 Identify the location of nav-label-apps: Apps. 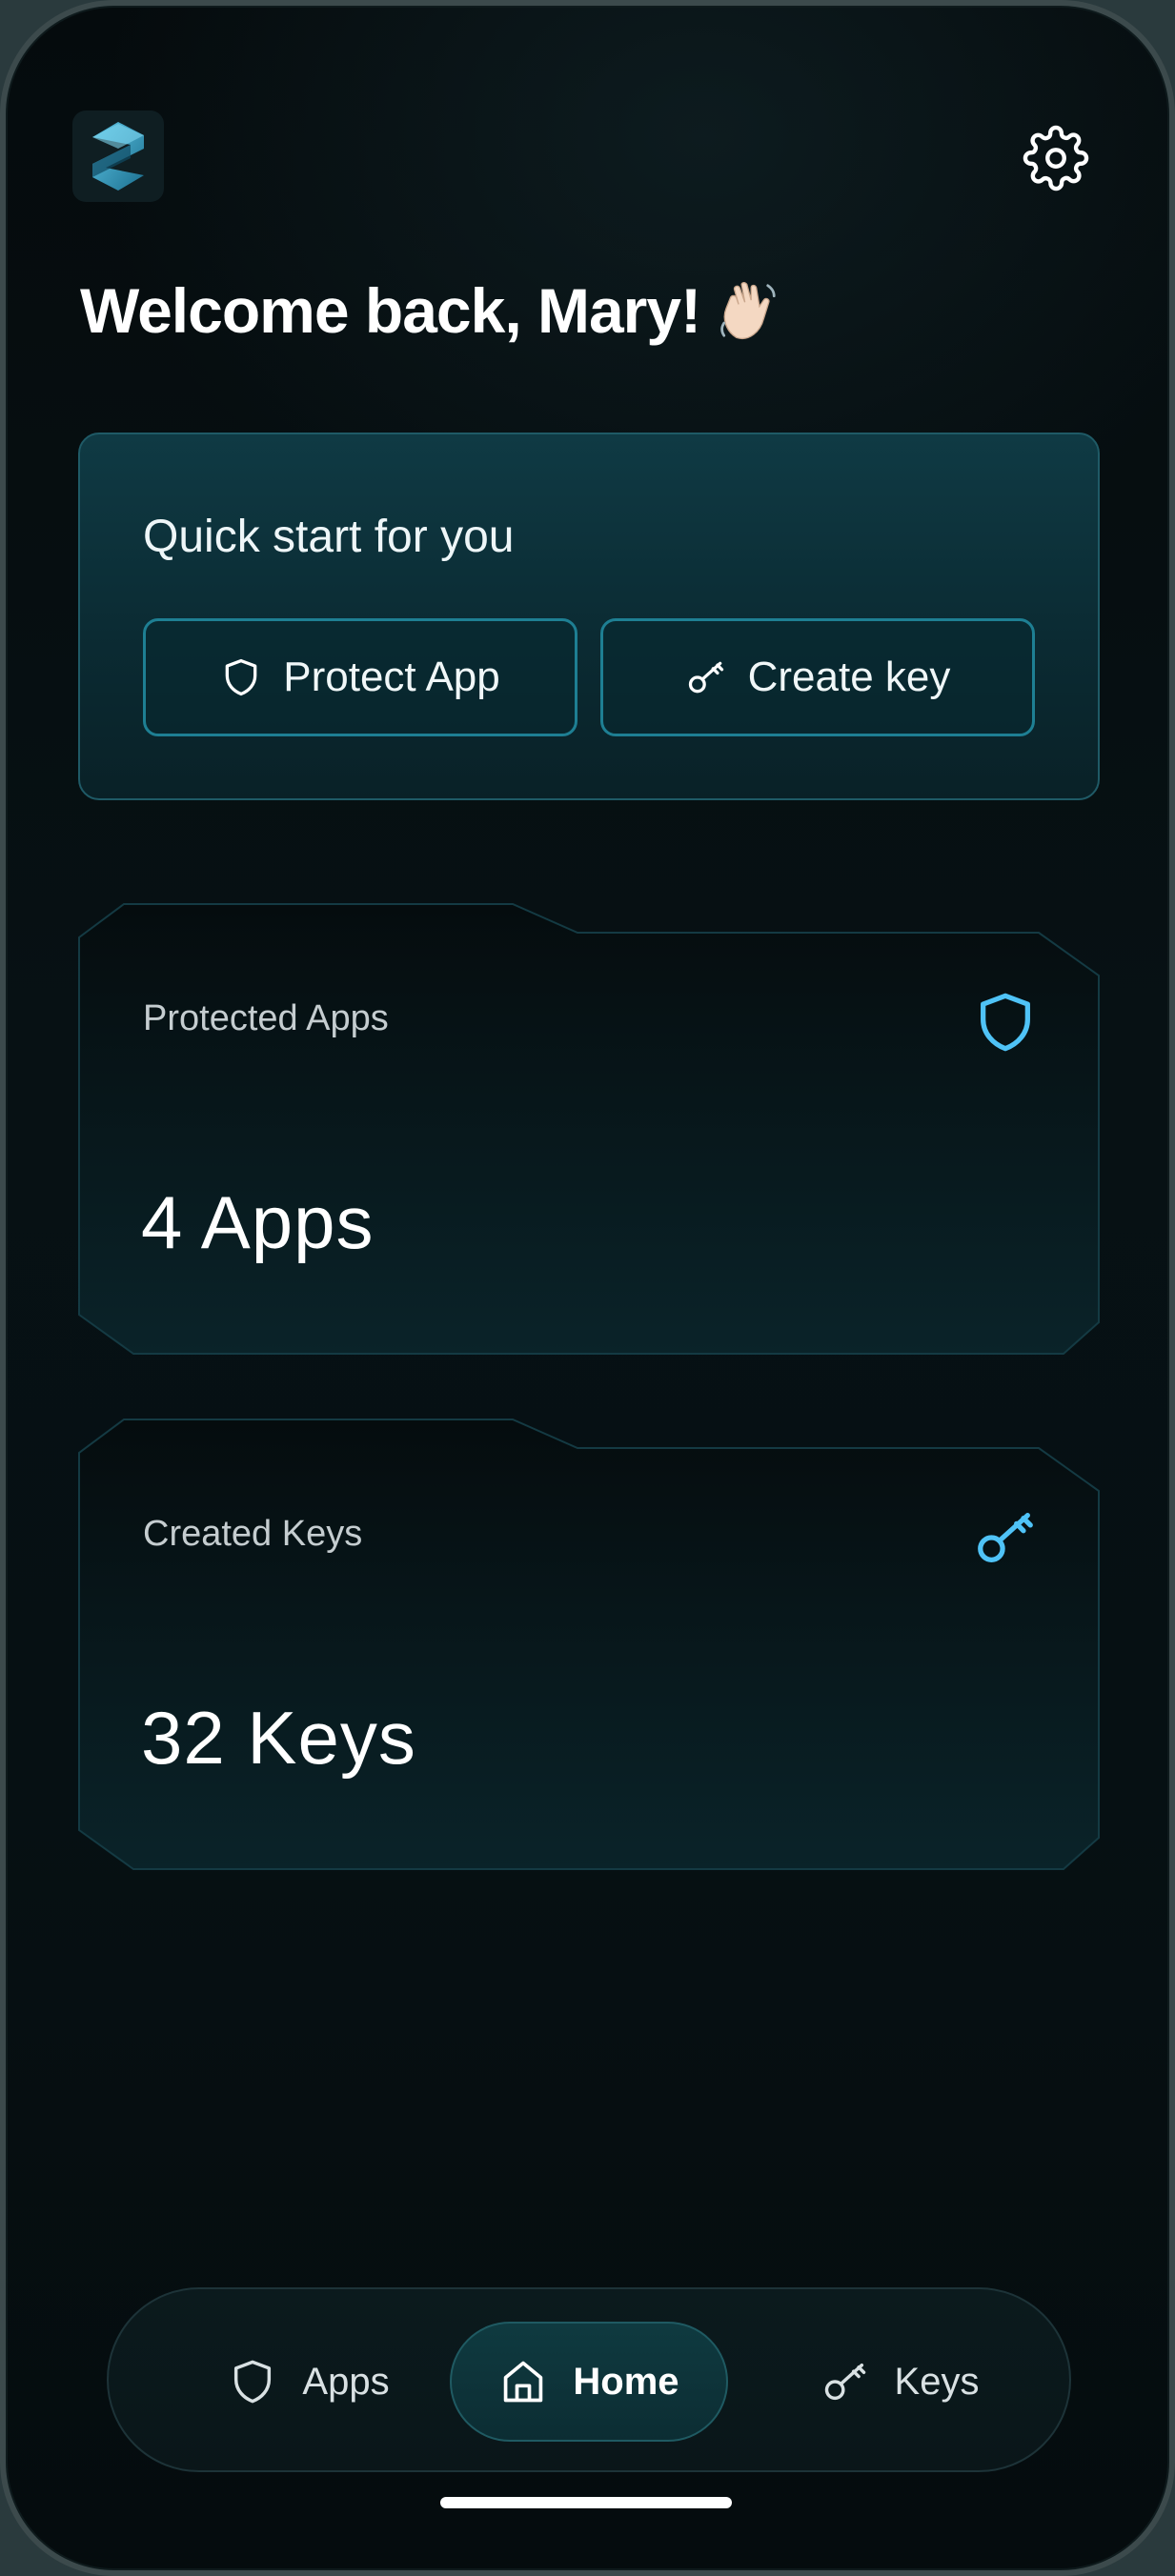
(346, 2381).